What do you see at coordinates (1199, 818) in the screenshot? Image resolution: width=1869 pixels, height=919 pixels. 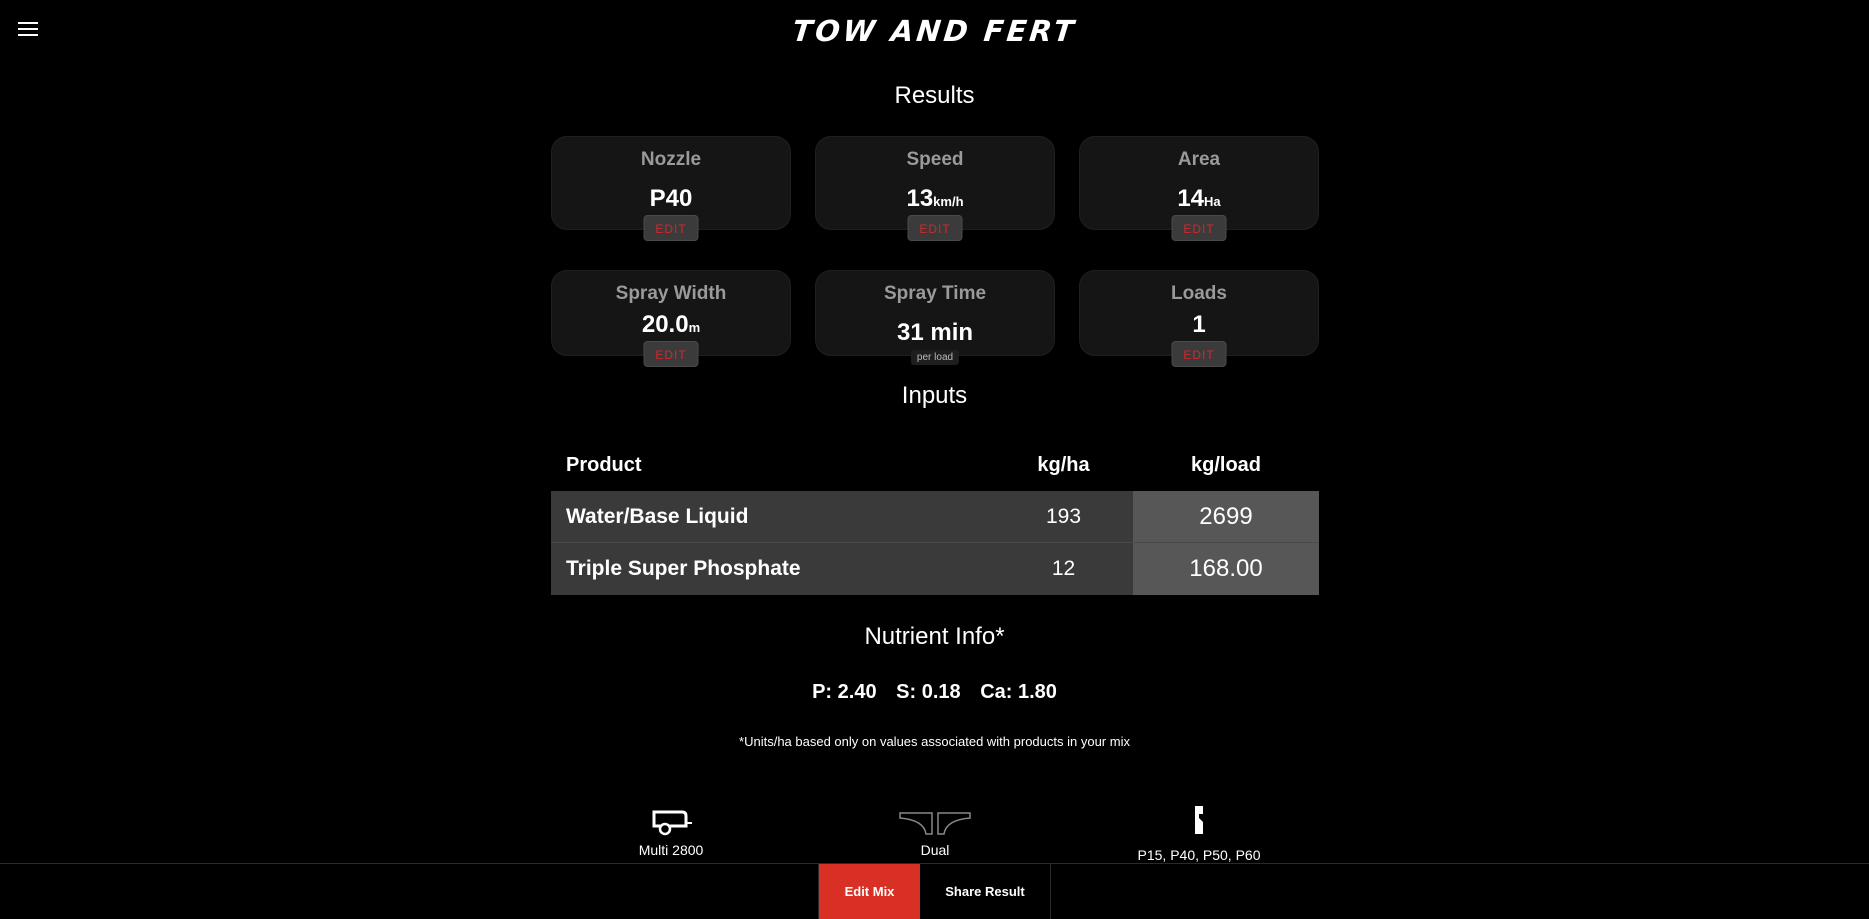 I see `nozzle-icon` at bounding box center [1199, 818].